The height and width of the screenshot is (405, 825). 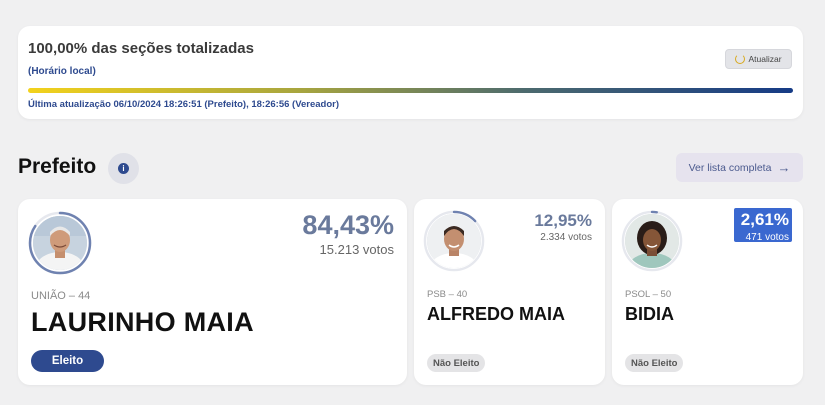 What do you see at coordinates (765, 59) in the screenshot?
I see `refresh-label: Atualizar` at bounding box center [765, 59].